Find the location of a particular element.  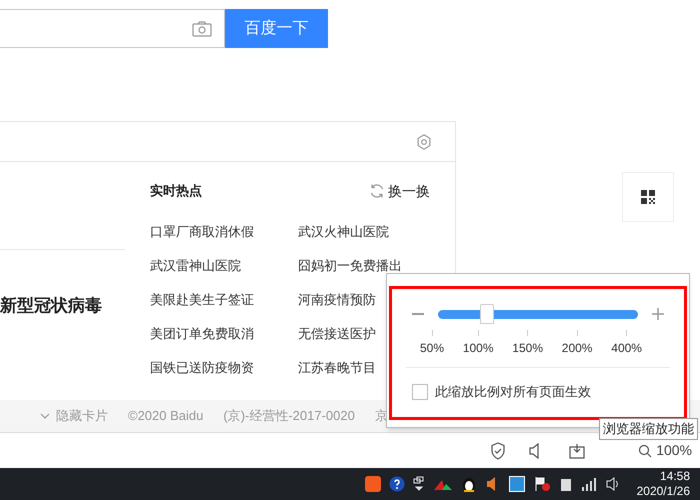

zoom-slider-track is located at coordinates (538, 314).